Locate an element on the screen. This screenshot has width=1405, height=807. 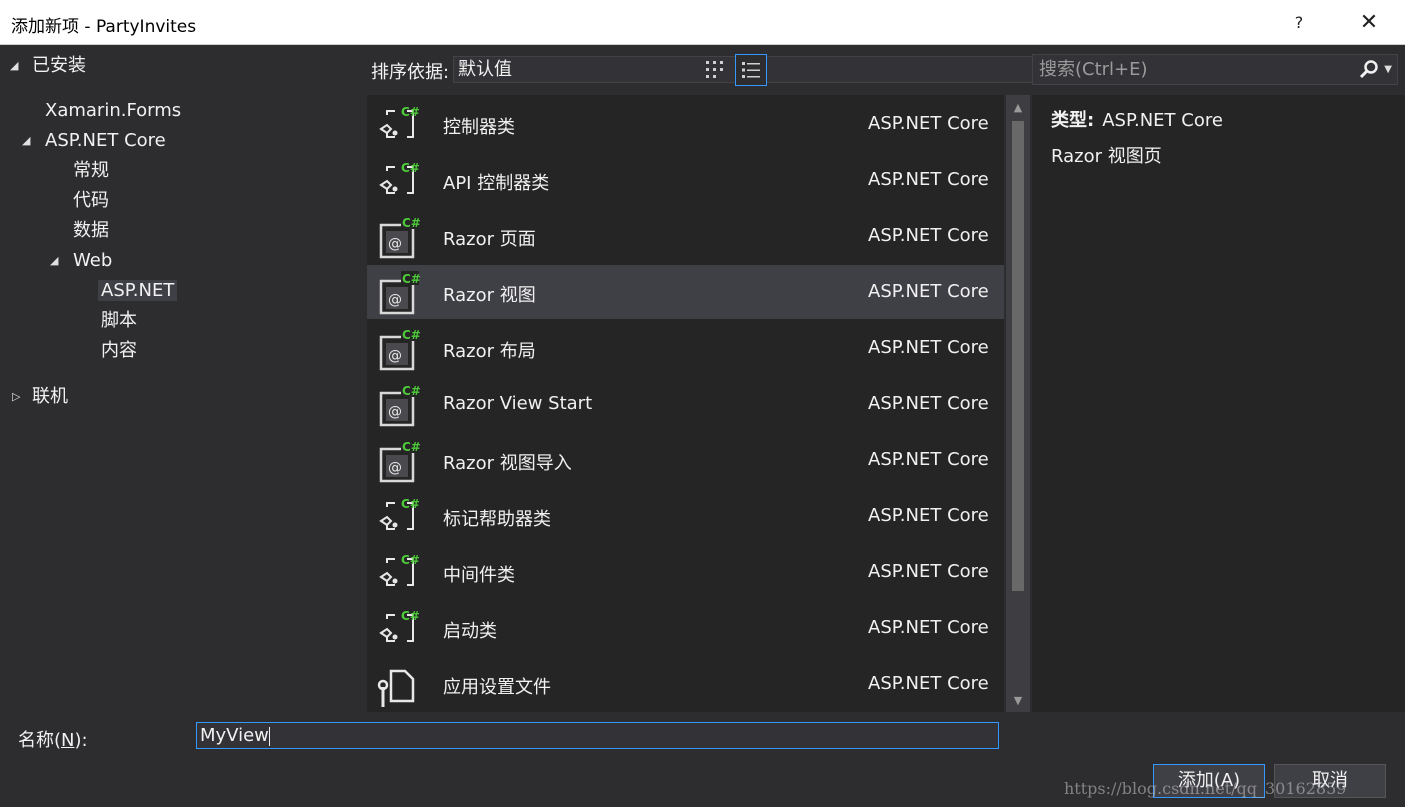
template-name: 控制器类 is located at coordinates (479, 127).